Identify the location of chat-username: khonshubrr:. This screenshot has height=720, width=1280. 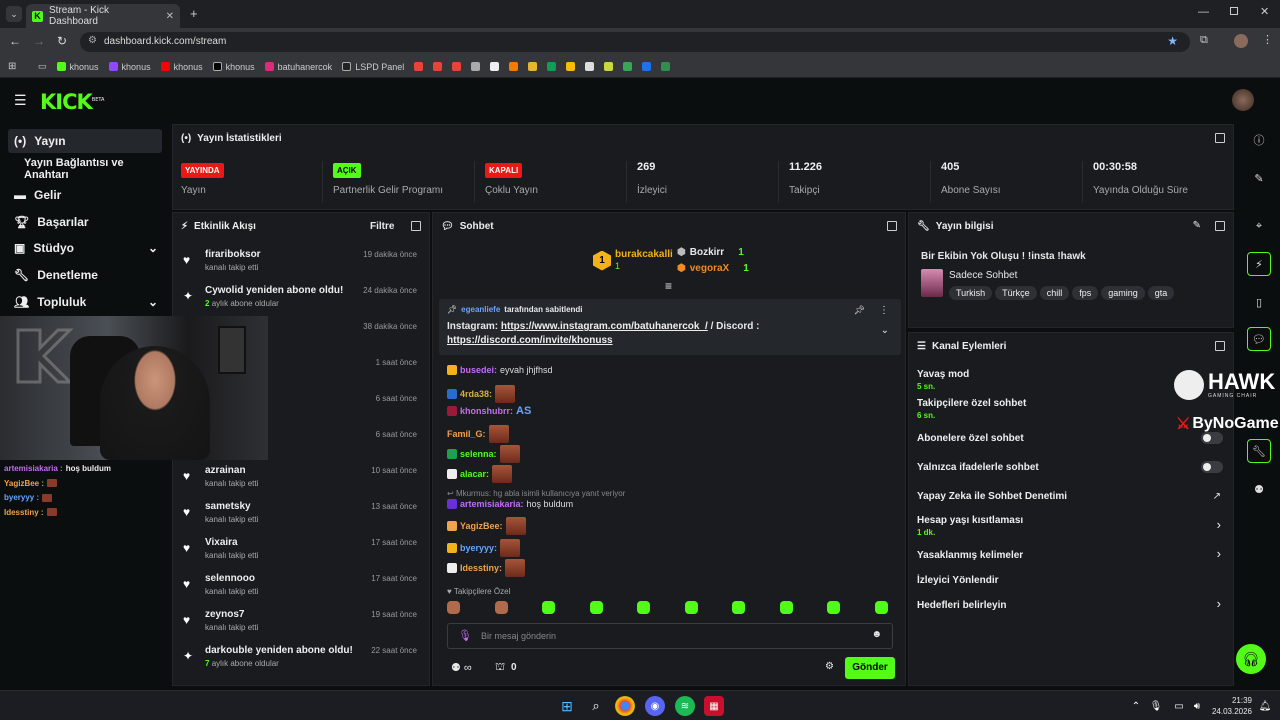
(486, 411).